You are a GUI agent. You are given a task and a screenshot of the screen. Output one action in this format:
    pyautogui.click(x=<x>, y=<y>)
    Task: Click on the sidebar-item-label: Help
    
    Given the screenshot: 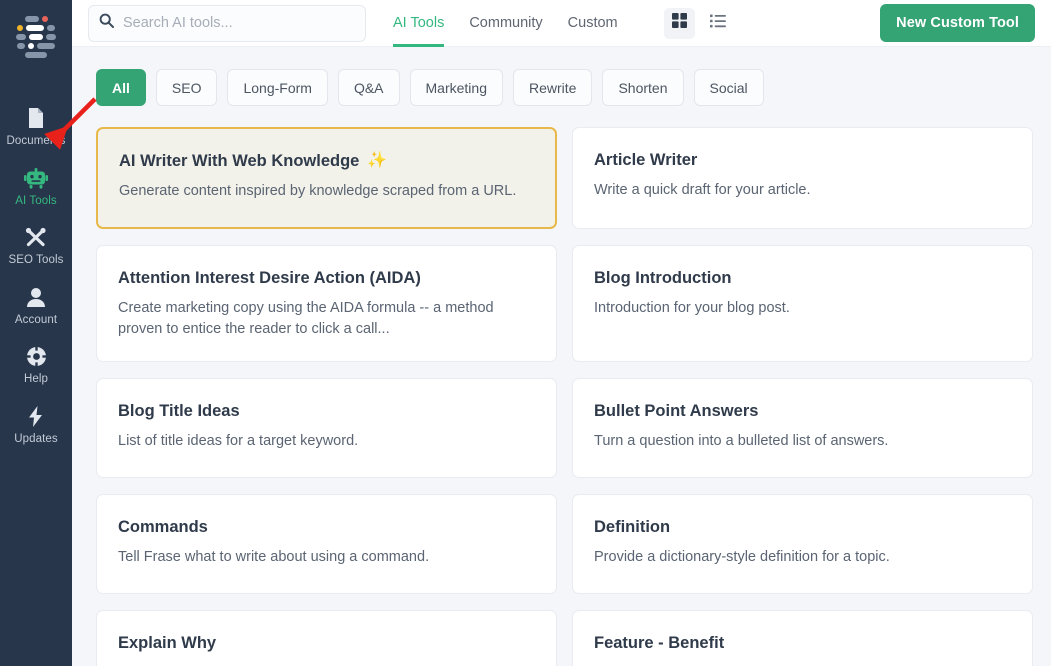 What is the action you would take?
    pyautogui.click(x=36, y=379)
    